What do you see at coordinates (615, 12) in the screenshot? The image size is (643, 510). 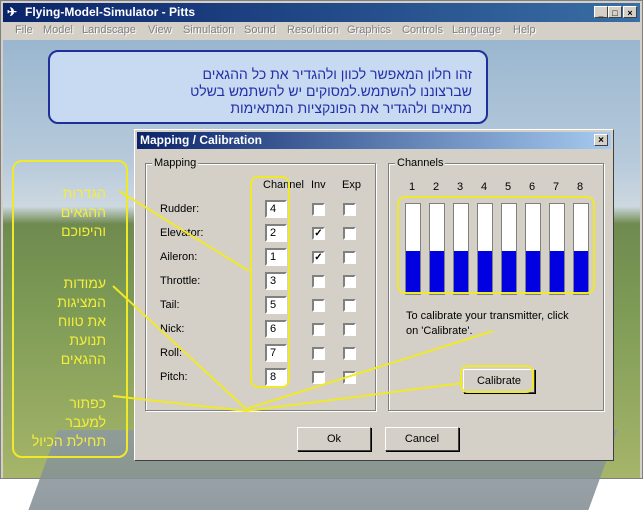 I see `maximize-button: □` at bounding box center [615, 12].